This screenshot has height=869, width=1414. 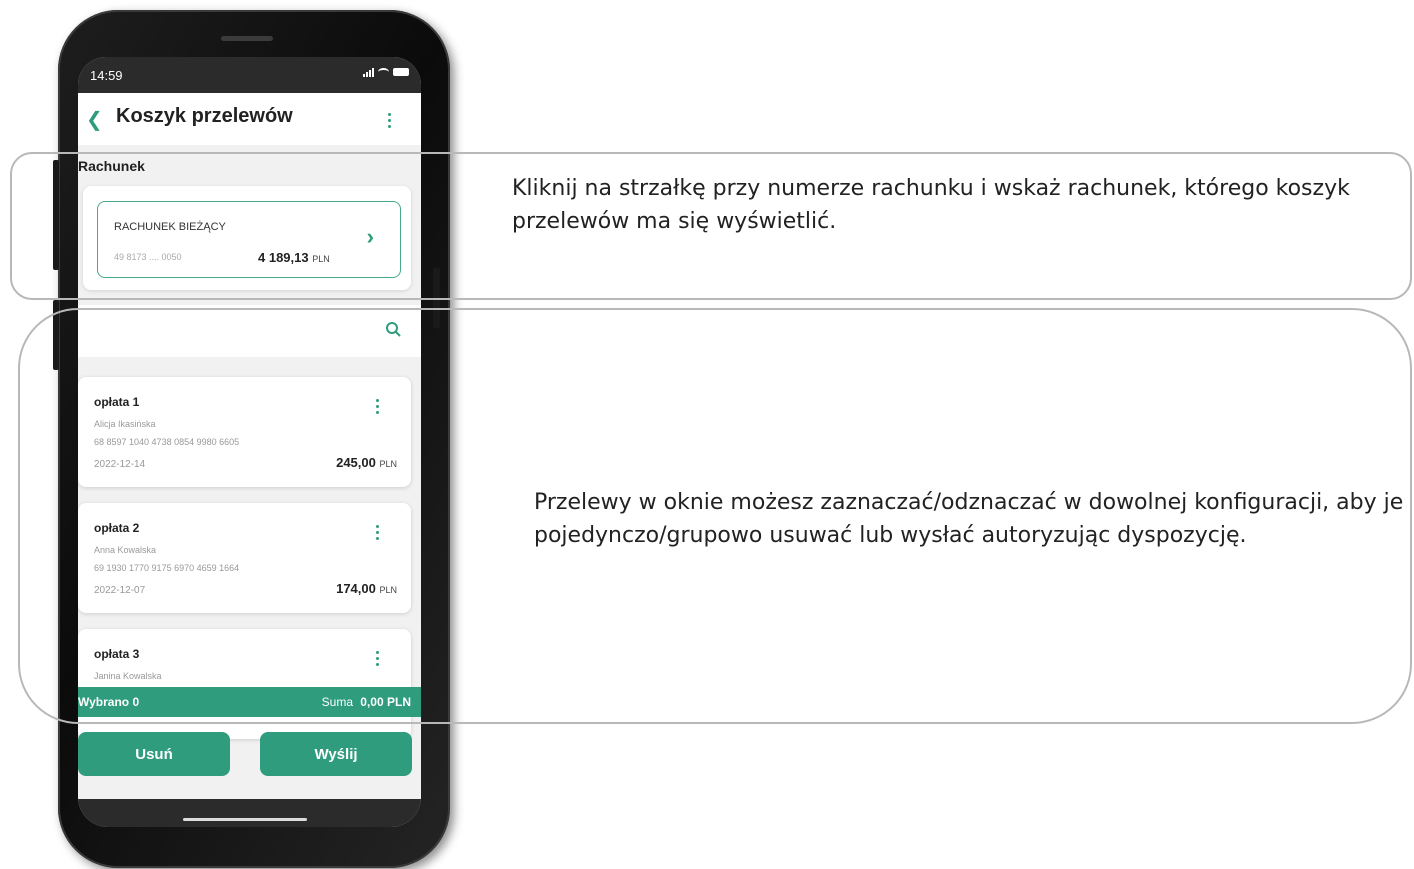 What do you see at coordinates (94, 119) in the screenshot?
I see `back-arrow-icon: ❮` at bounding box center [94, 119].